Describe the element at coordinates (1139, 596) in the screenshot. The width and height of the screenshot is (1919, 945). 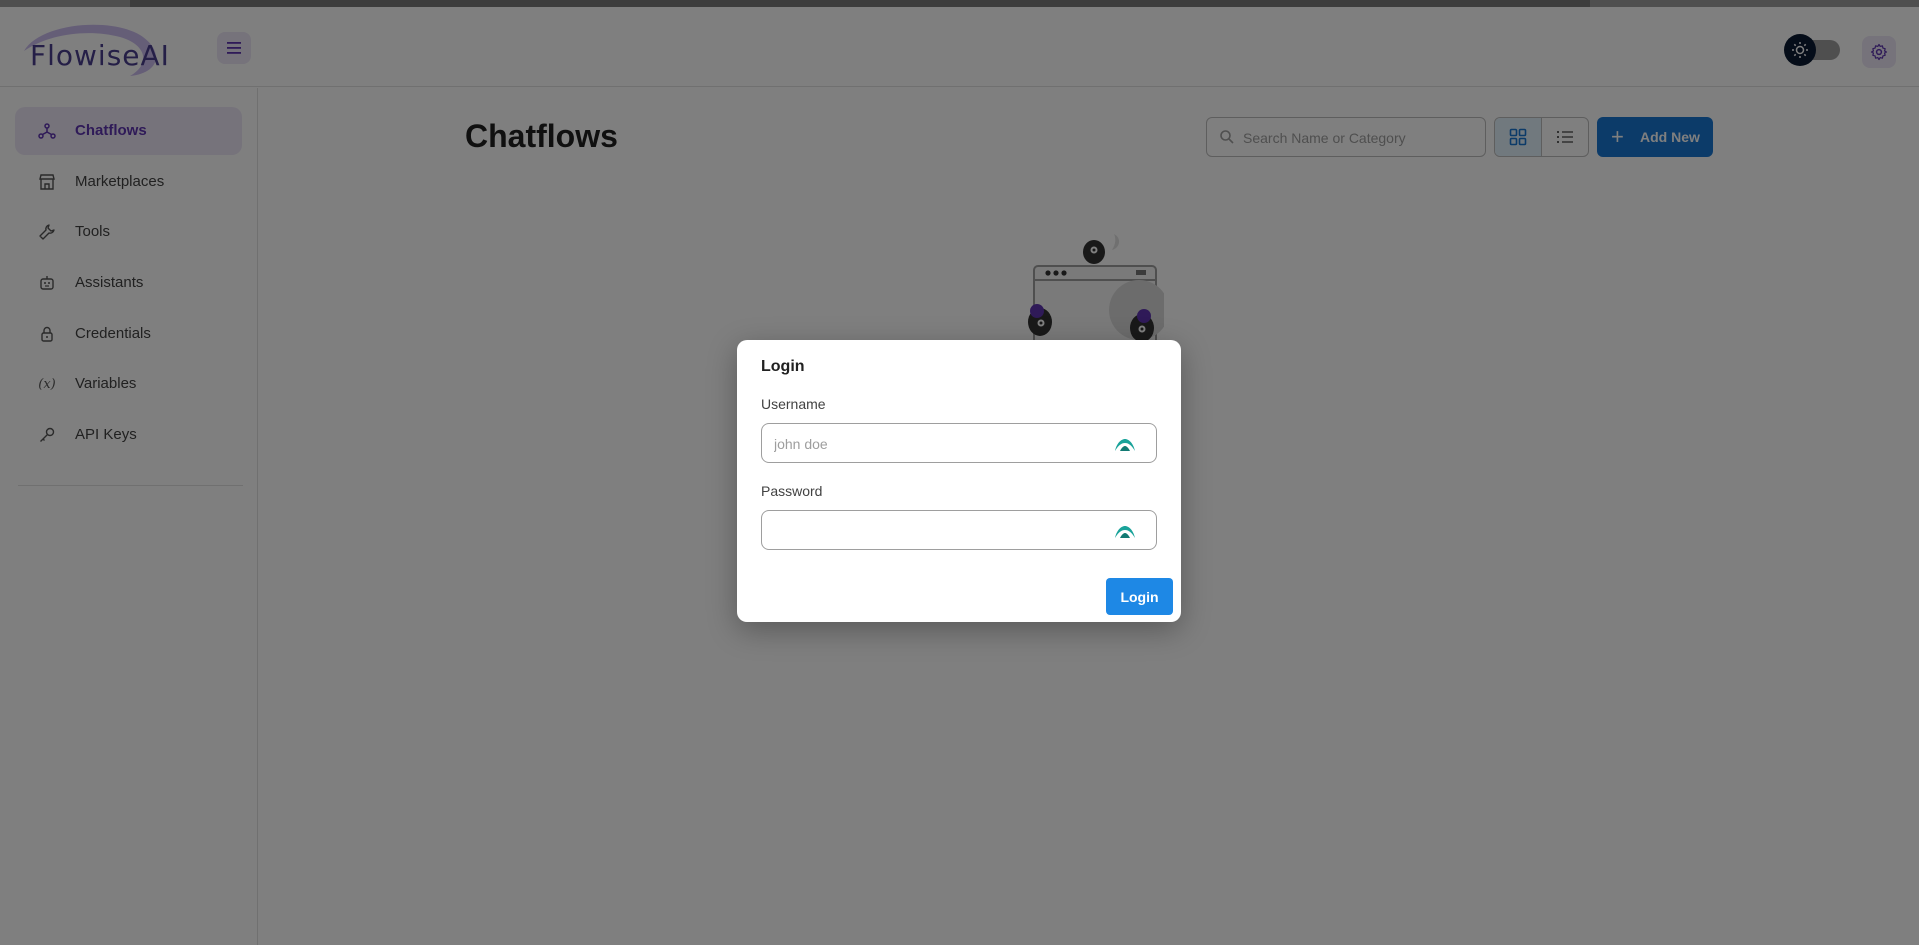
I see `login-button: Login` at that location.